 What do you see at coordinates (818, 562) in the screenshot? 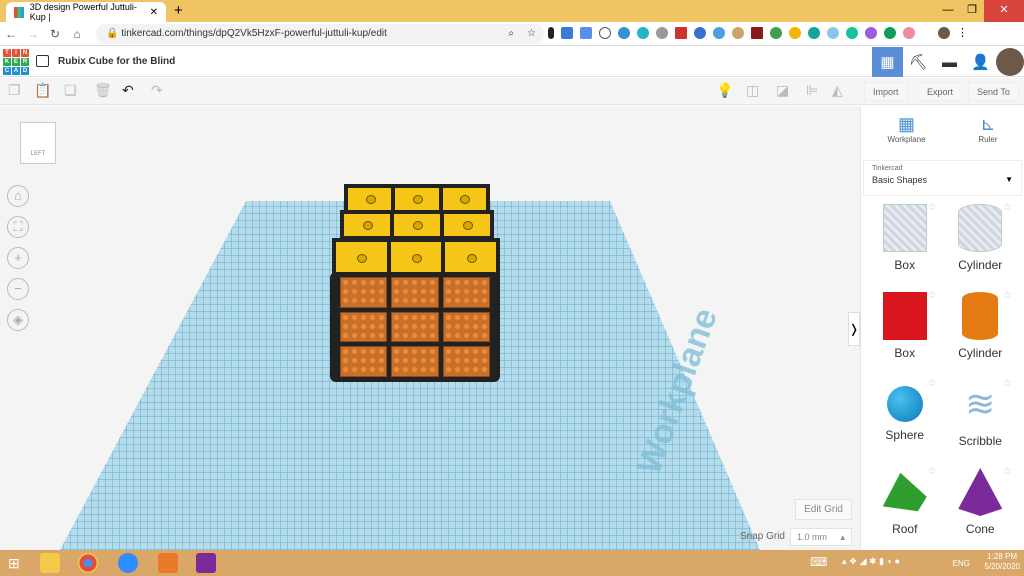
I see `keyboard-icon: ⌨` at bounding box center [818, 562].